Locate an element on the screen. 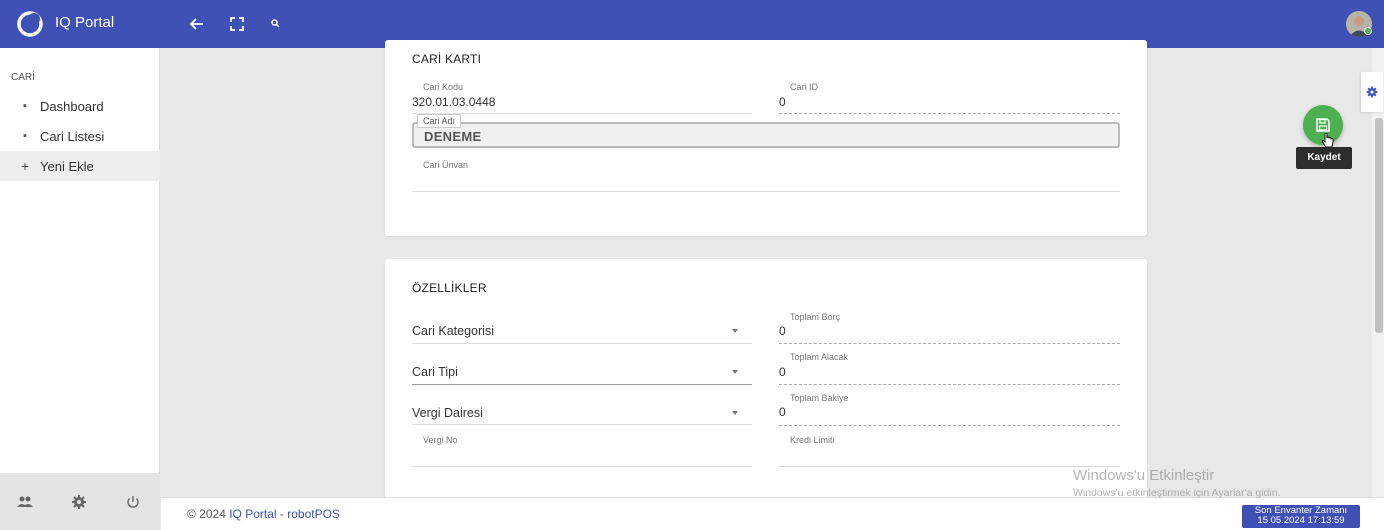 The height and width of the screenshot is (530, 1384). power-icon is located at coordinates (133, 502).